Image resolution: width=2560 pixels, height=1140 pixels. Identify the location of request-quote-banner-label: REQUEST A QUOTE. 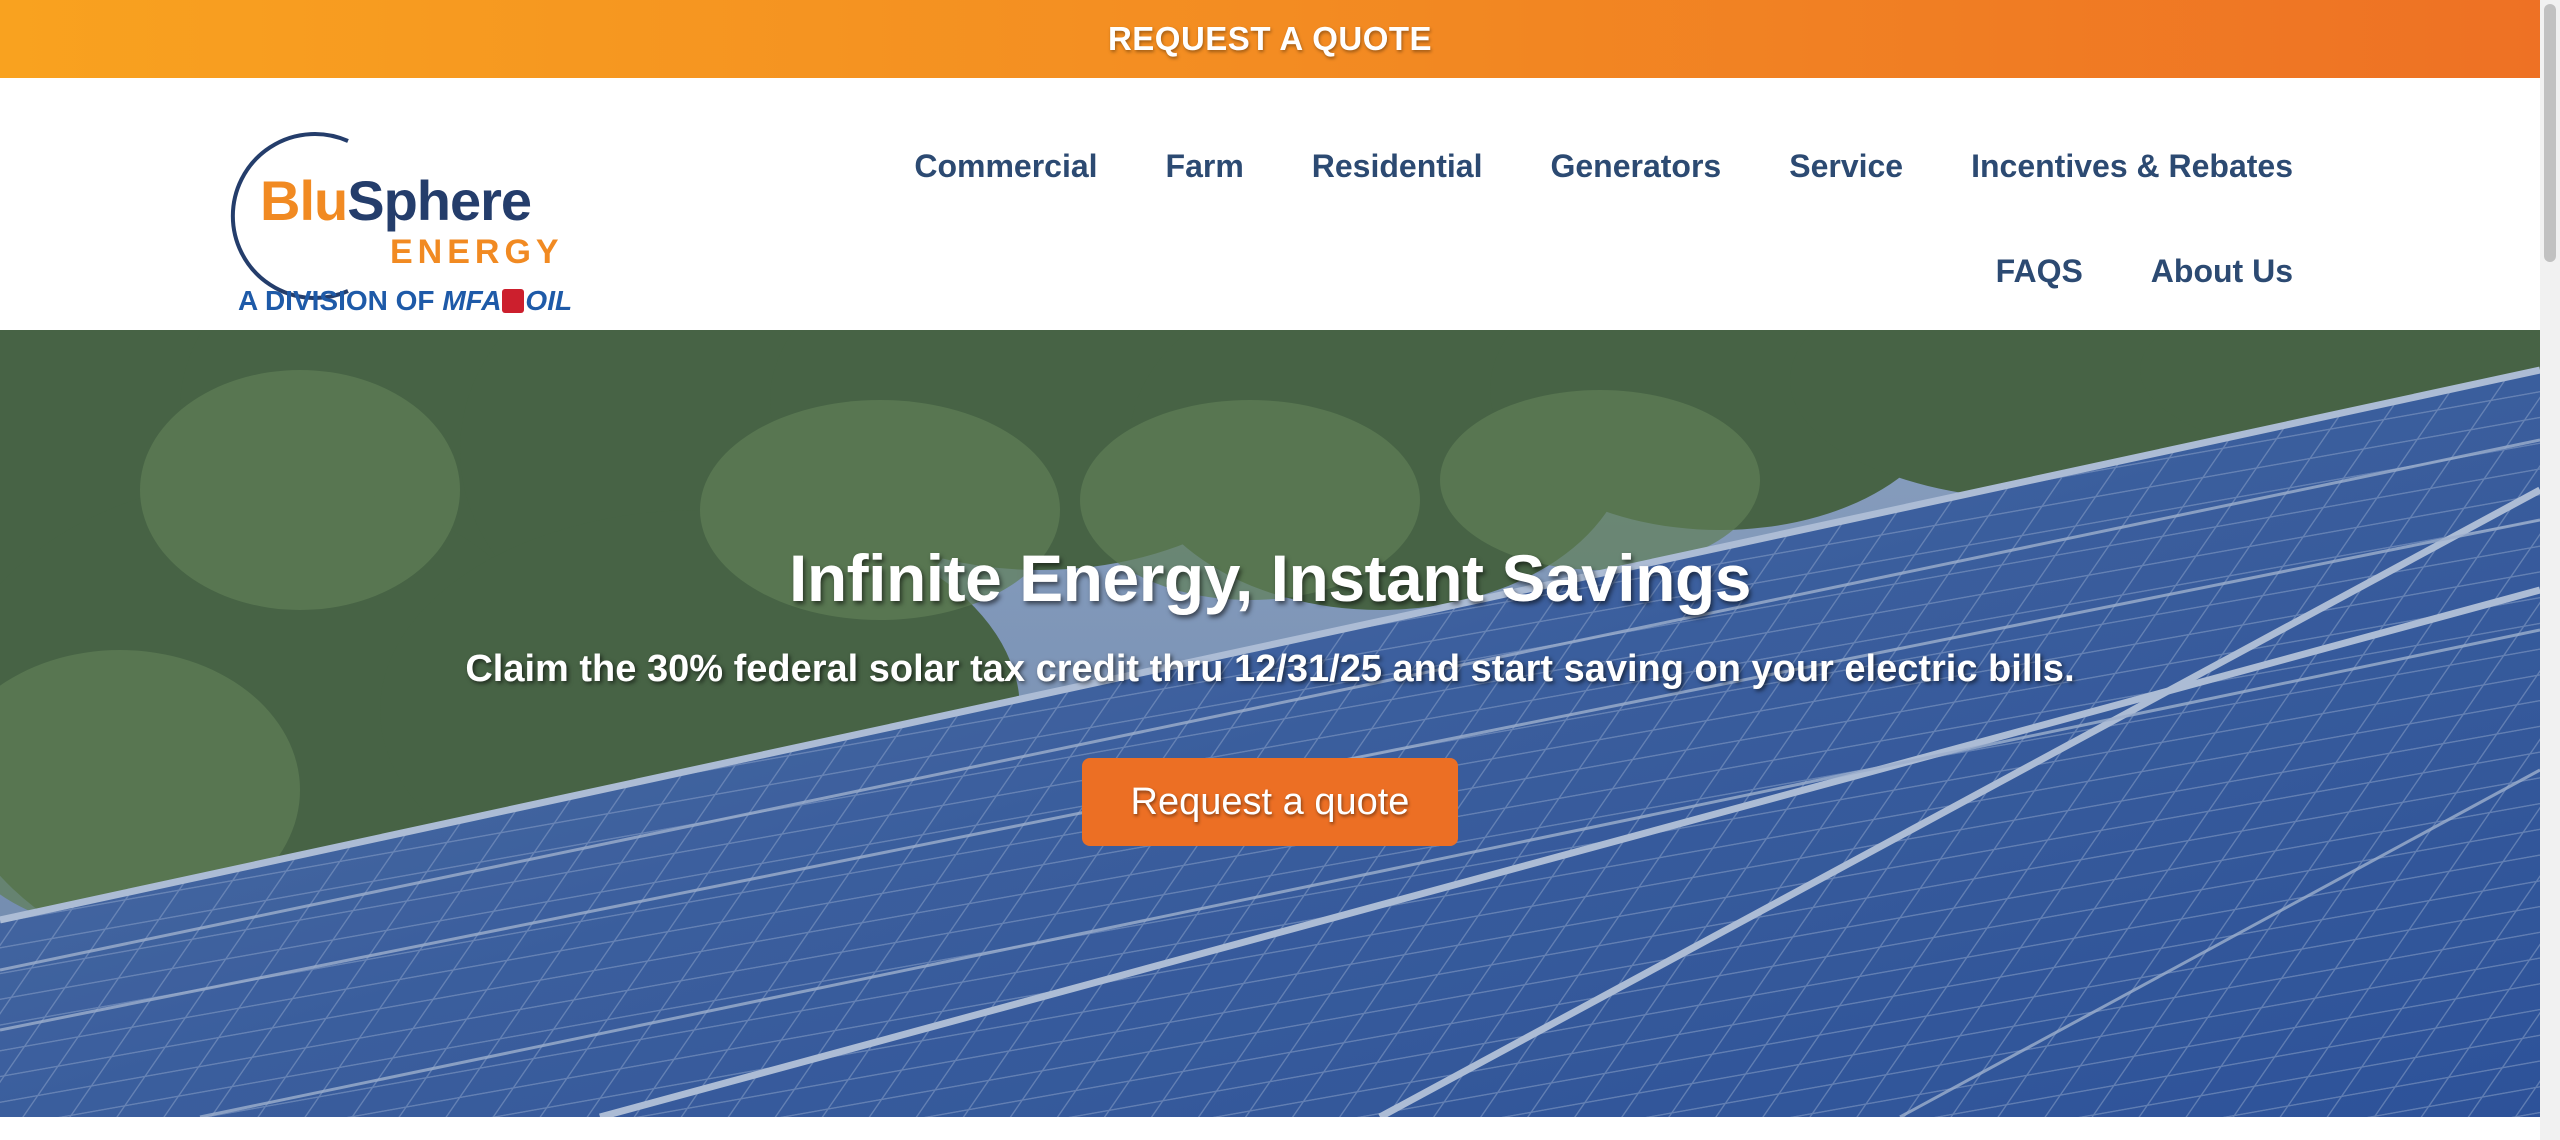
(1270, 38).